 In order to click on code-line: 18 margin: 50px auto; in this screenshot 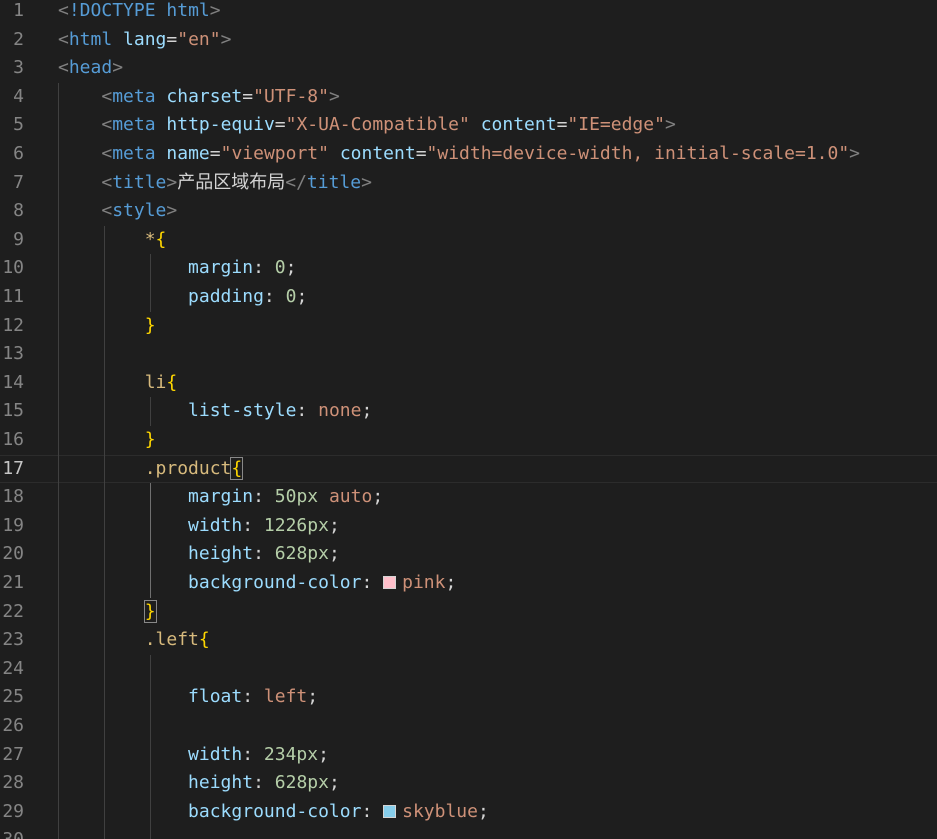, I will do `click(468, 497)`.